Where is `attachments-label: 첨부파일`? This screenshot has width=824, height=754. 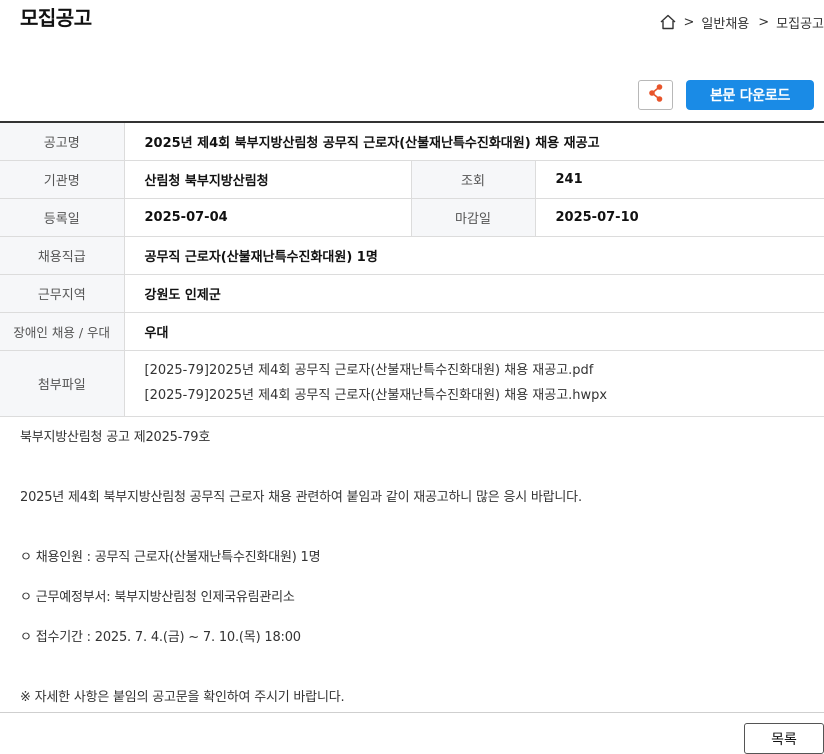
attachments-label: 첨부파일 is located at coordinates (62, 383).